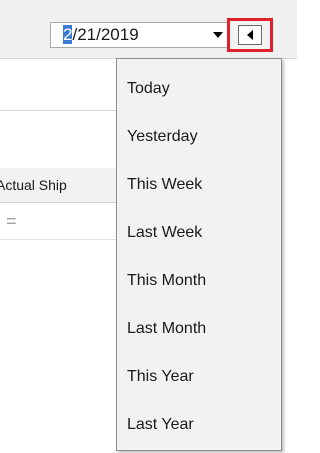 The height and width of the screenshot is (453, 320). I want to click on filter-row: =, so click(59, 221).